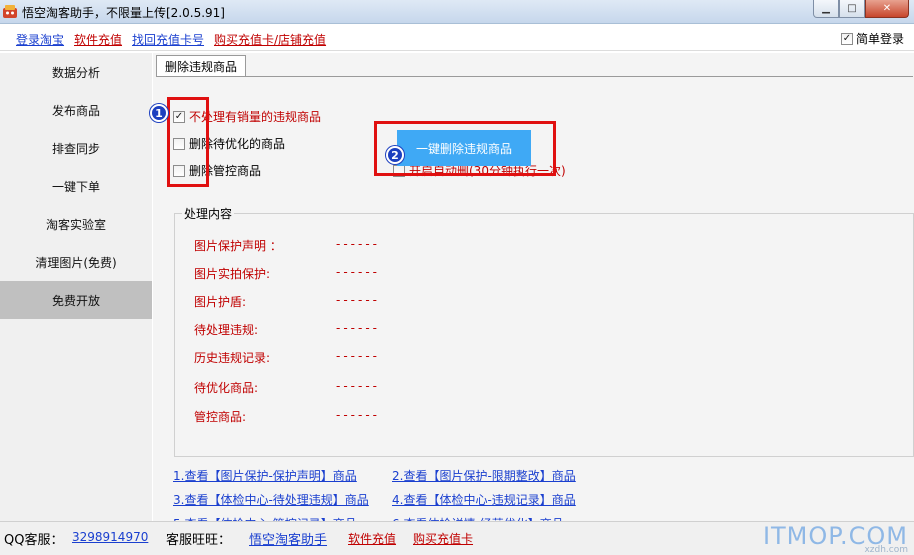  Describe the element at coordinates (40, 39) in the screenshot. I see `login-taobao-link: 登录淘宝` at that location.